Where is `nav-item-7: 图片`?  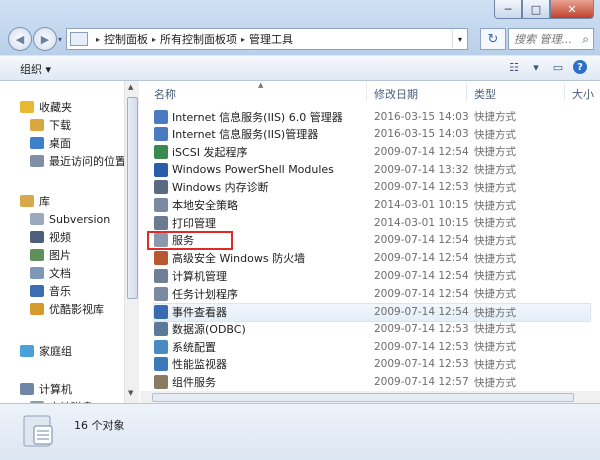
nav-item-7: 图片 is located at coordinates (50, 255).